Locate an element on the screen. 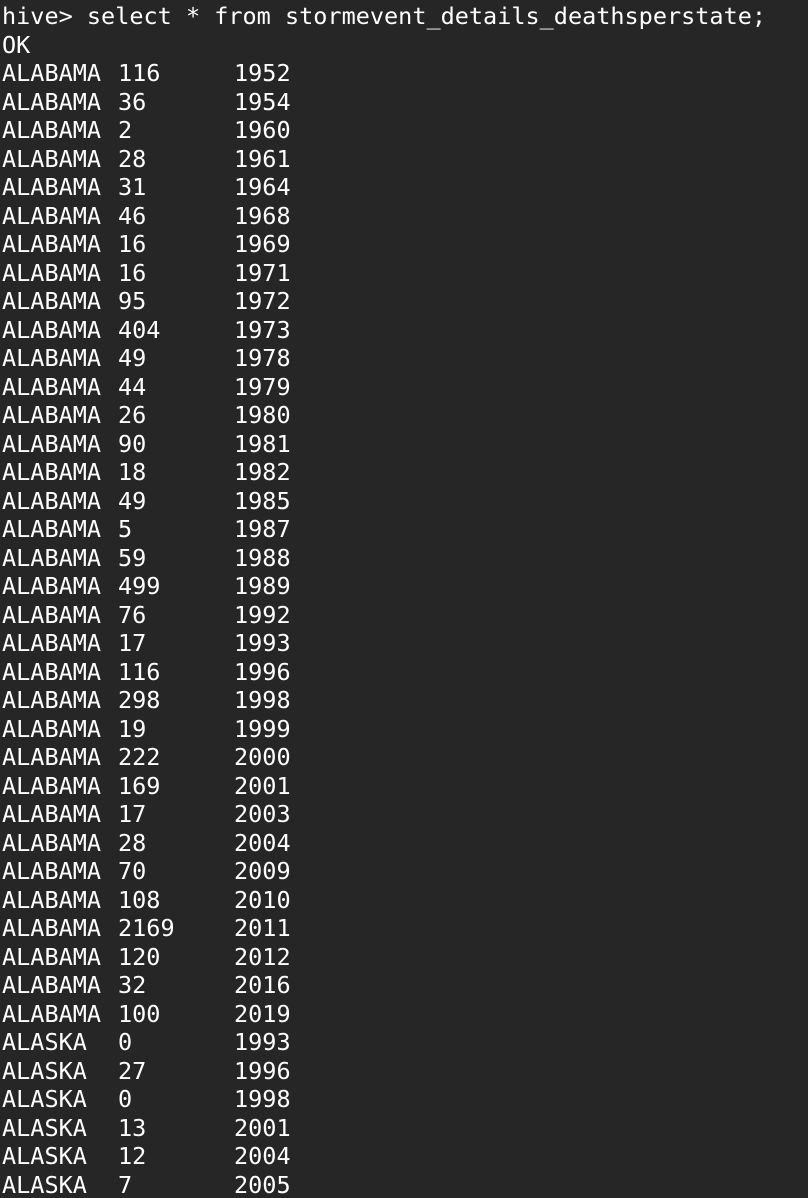 The image size is (808, 1198). result-year: 1980 is located at coordinates (262, 415).